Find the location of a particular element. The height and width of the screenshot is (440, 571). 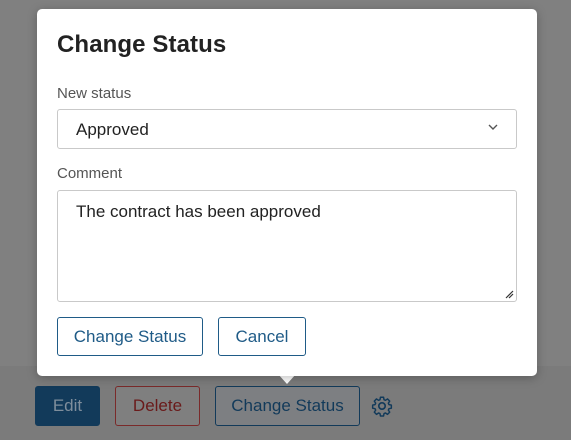

resize-handle-icon is located at coordinates (509, 294).